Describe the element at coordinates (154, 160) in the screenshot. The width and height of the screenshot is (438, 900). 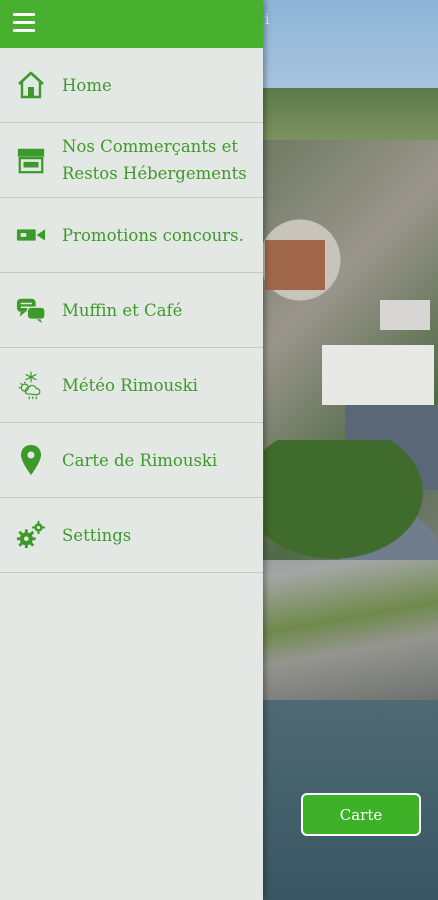
I see `menu-item-label: Nos Commerçants et Restos Hébergements` at that location.